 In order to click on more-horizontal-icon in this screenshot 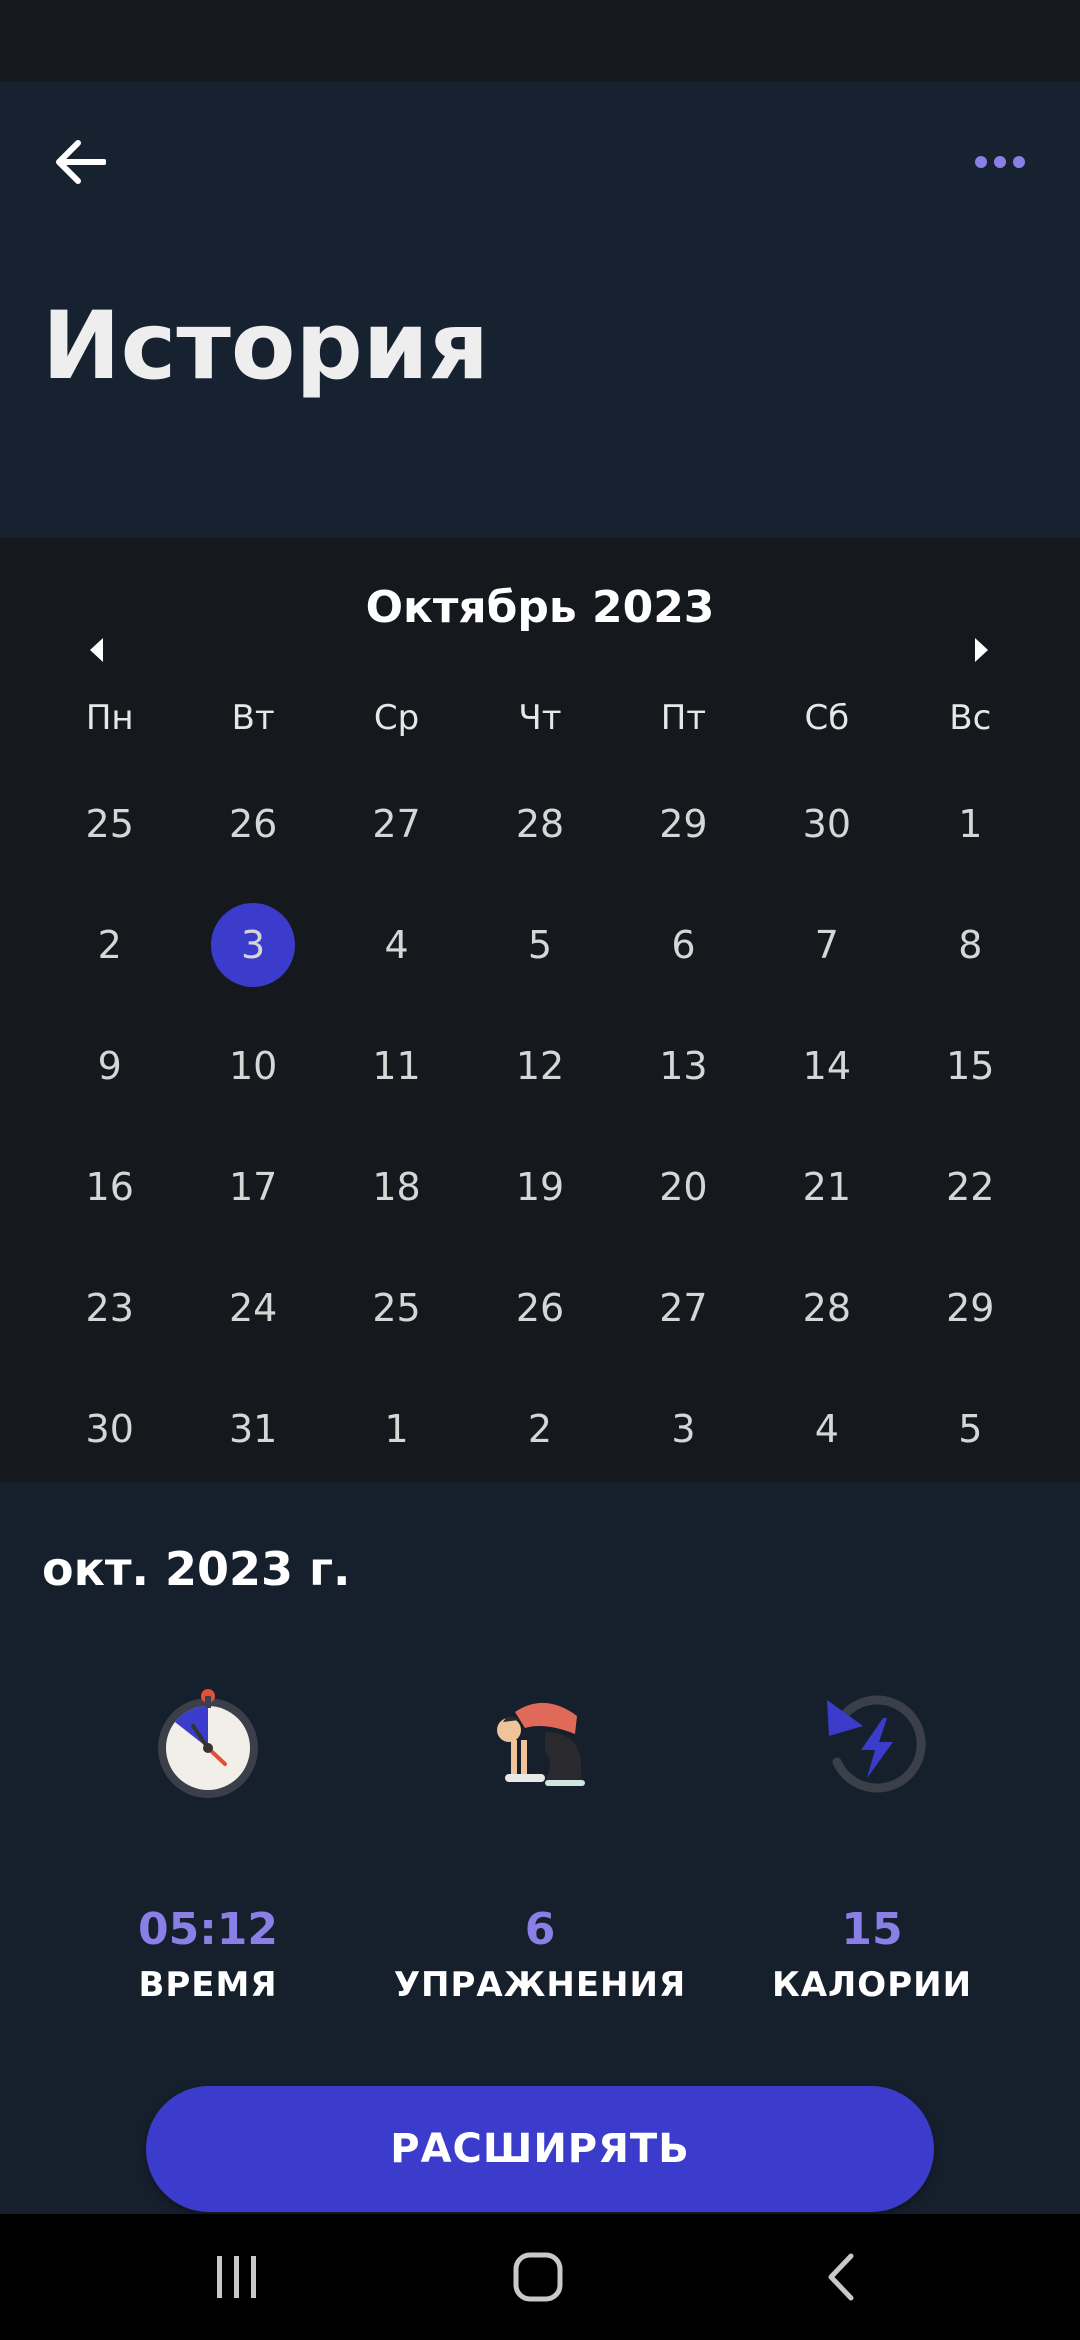, I will do `click(1000, 162)`.